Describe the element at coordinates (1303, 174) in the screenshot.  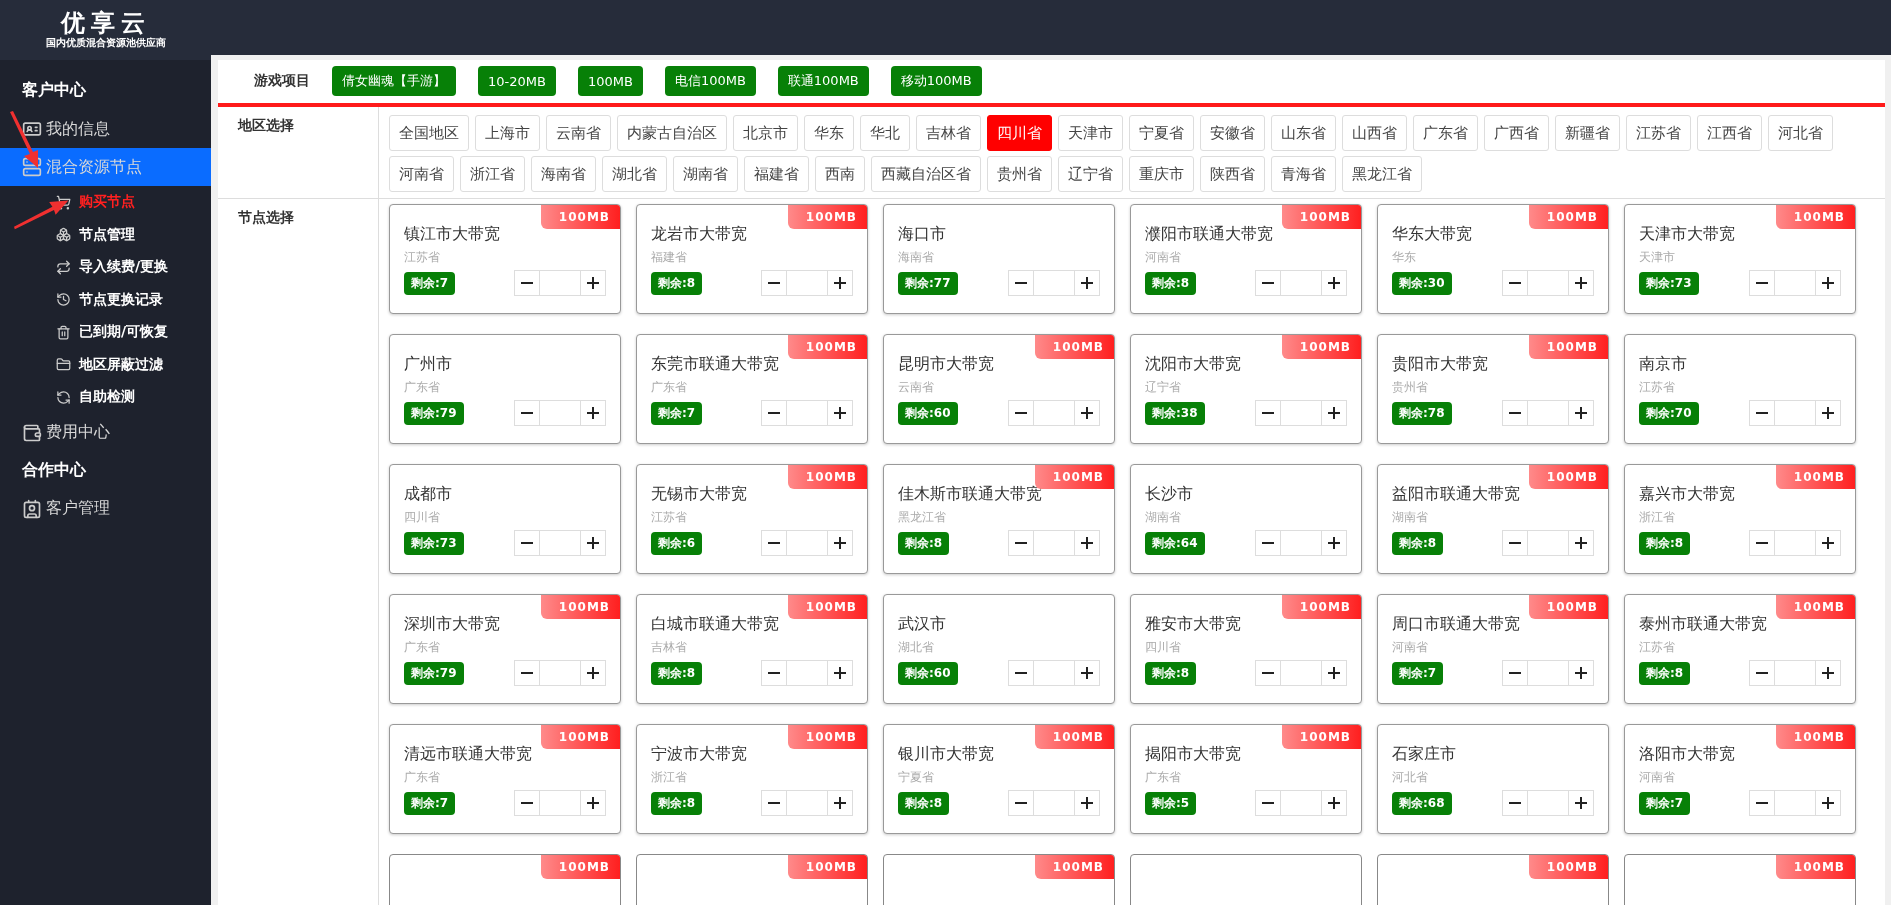
I see `region-button: 青海省` at that location.